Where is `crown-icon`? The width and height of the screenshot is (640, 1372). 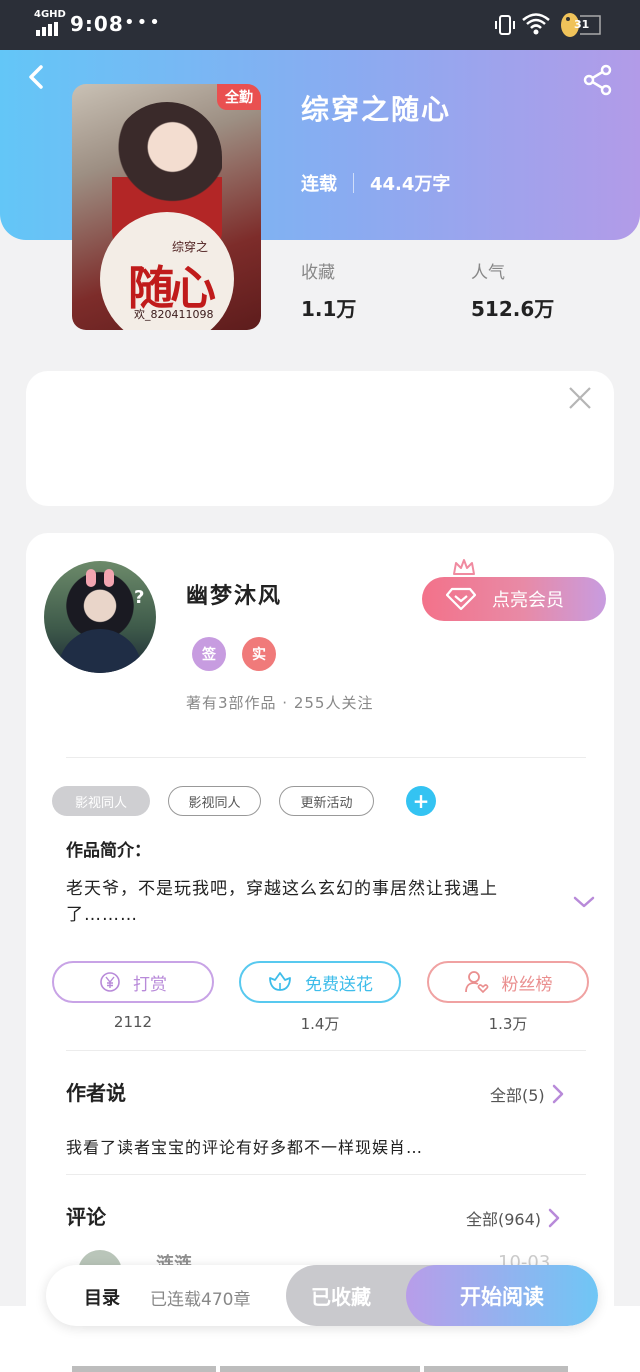 crown-icon is located at coordinates (464, 567).